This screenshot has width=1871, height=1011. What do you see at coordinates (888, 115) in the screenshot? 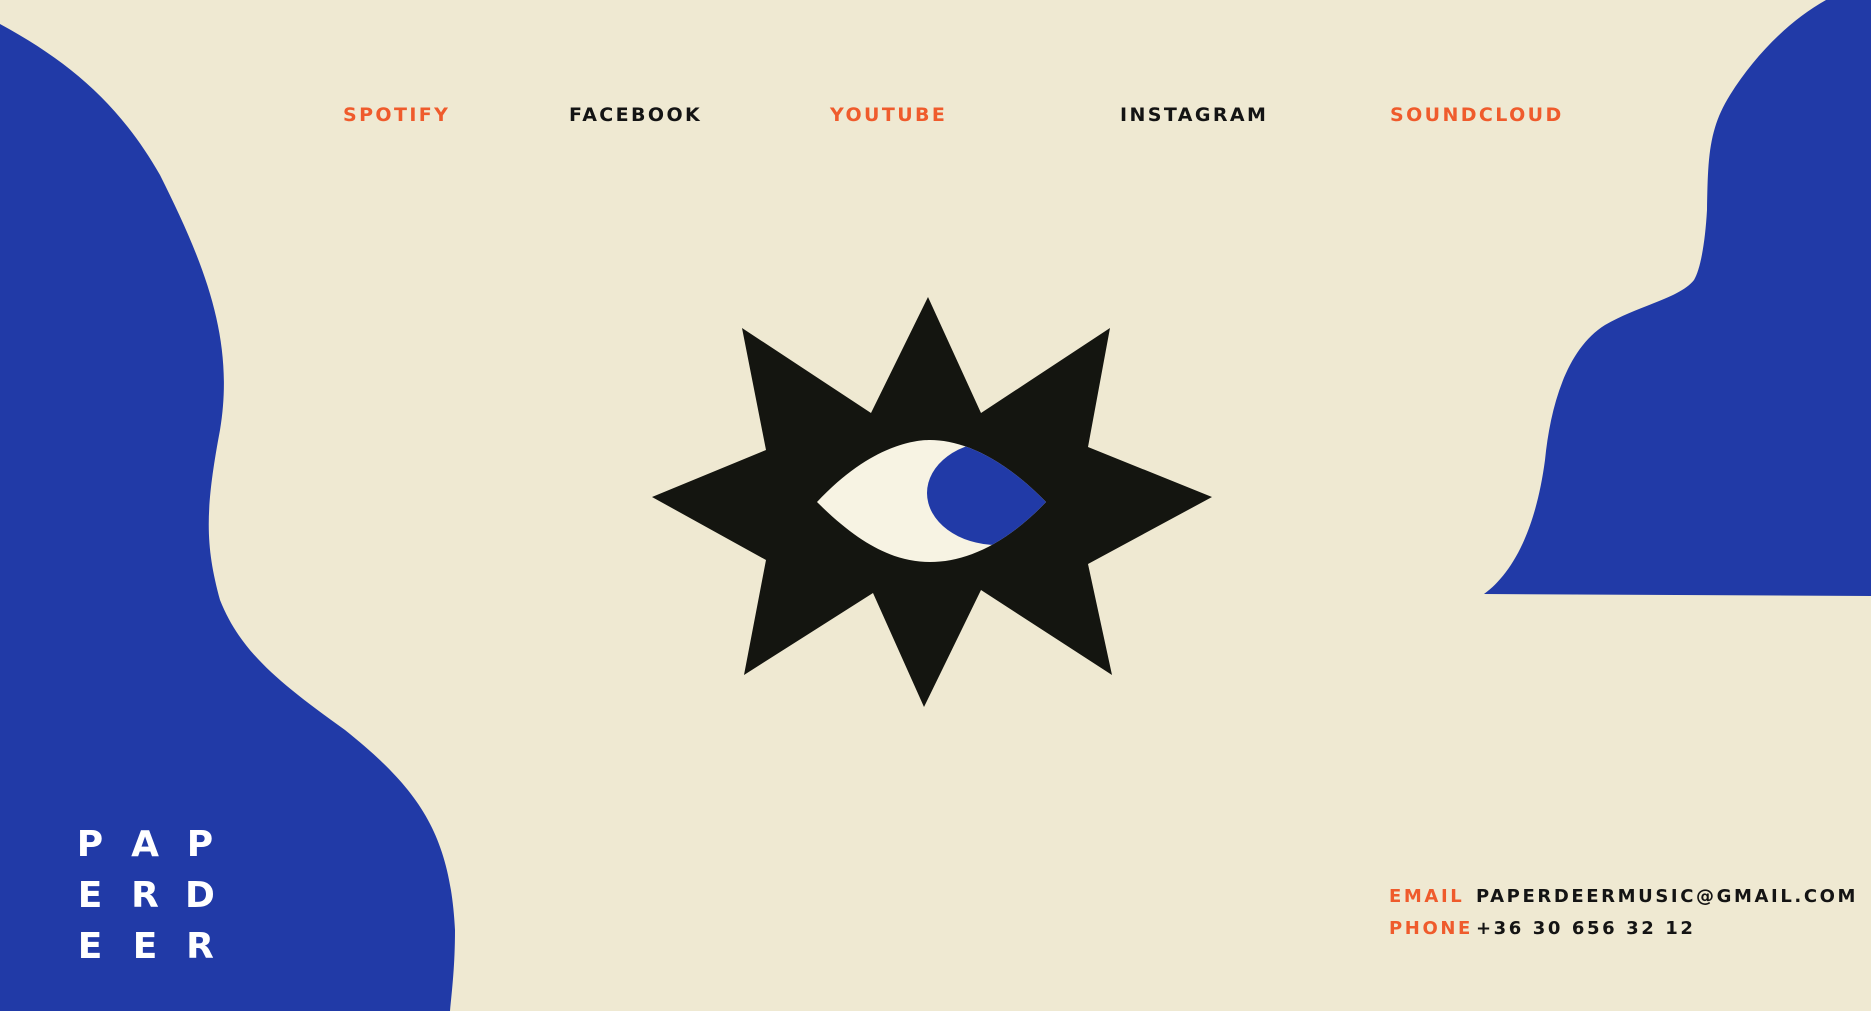
I see `nav-youtube-link: YOUTUBE` at bounding box center [888, 115].